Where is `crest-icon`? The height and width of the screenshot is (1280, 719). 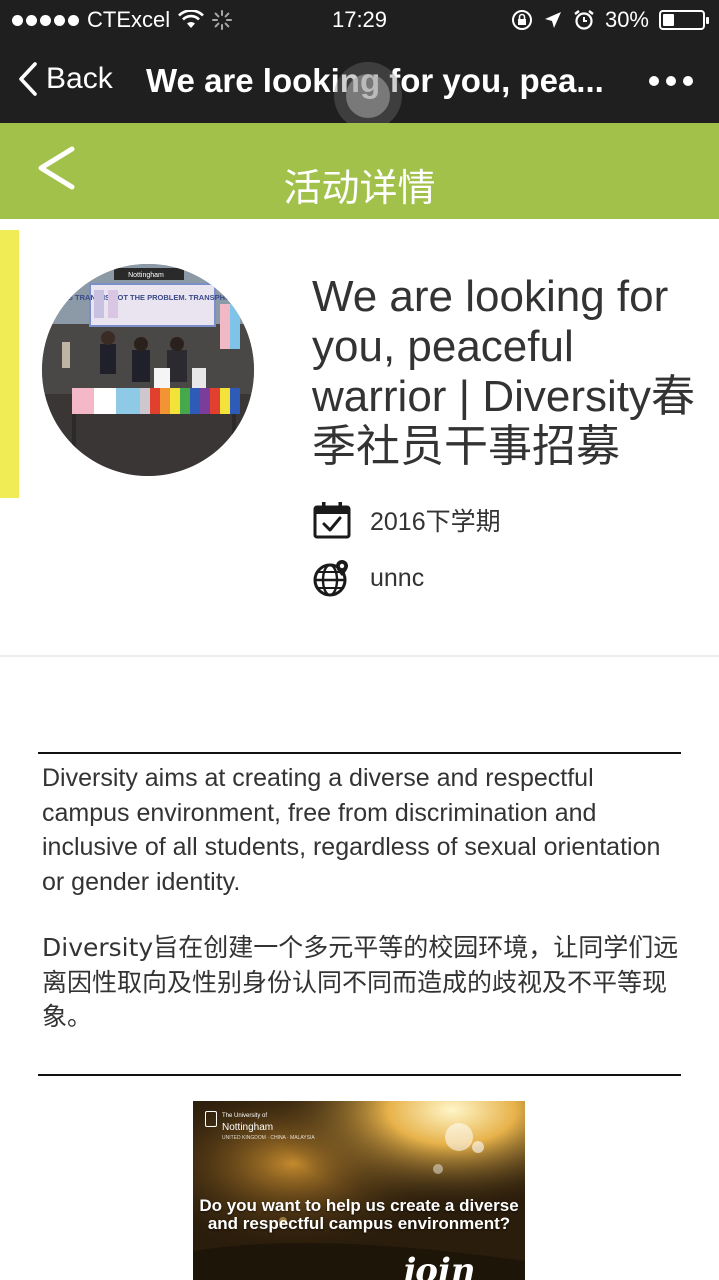
crest-icon is located at coordinates (211, 1119).